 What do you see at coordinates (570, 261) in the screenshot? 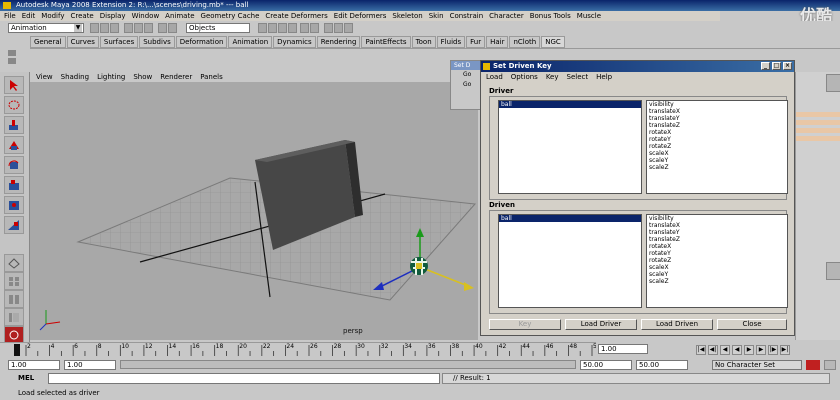
I see `driven-object-list: ball` at bounding box center [570, 261].